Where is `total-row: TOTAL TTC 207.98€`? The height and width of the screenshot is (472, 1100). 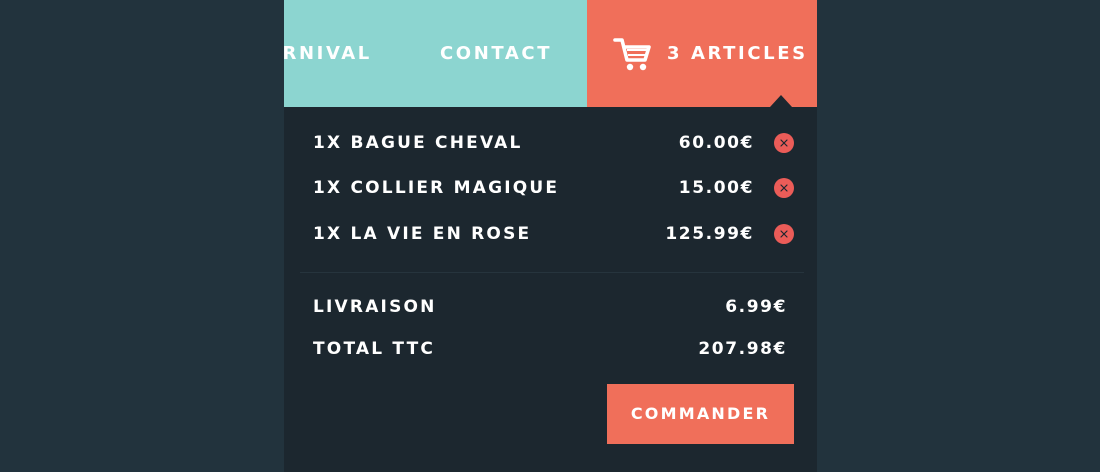
total-row: TOTAL TTC 207.98€ is located at coordinates (550, 349).